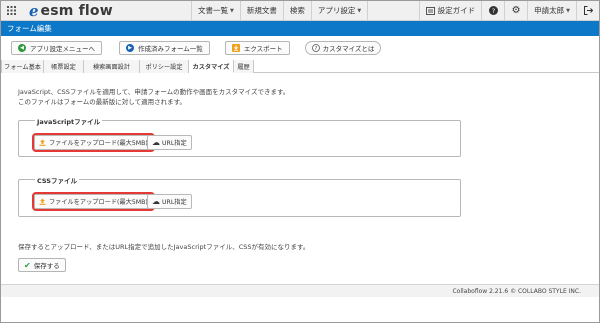 The height and width of the screenshot is (323, 600). Describe the element at coordinates (239, 196) in the screenshot. I see `css-file-section: CSSファイル ファイルをアップロード(最大5MB) ☁ URL指定` at that location.